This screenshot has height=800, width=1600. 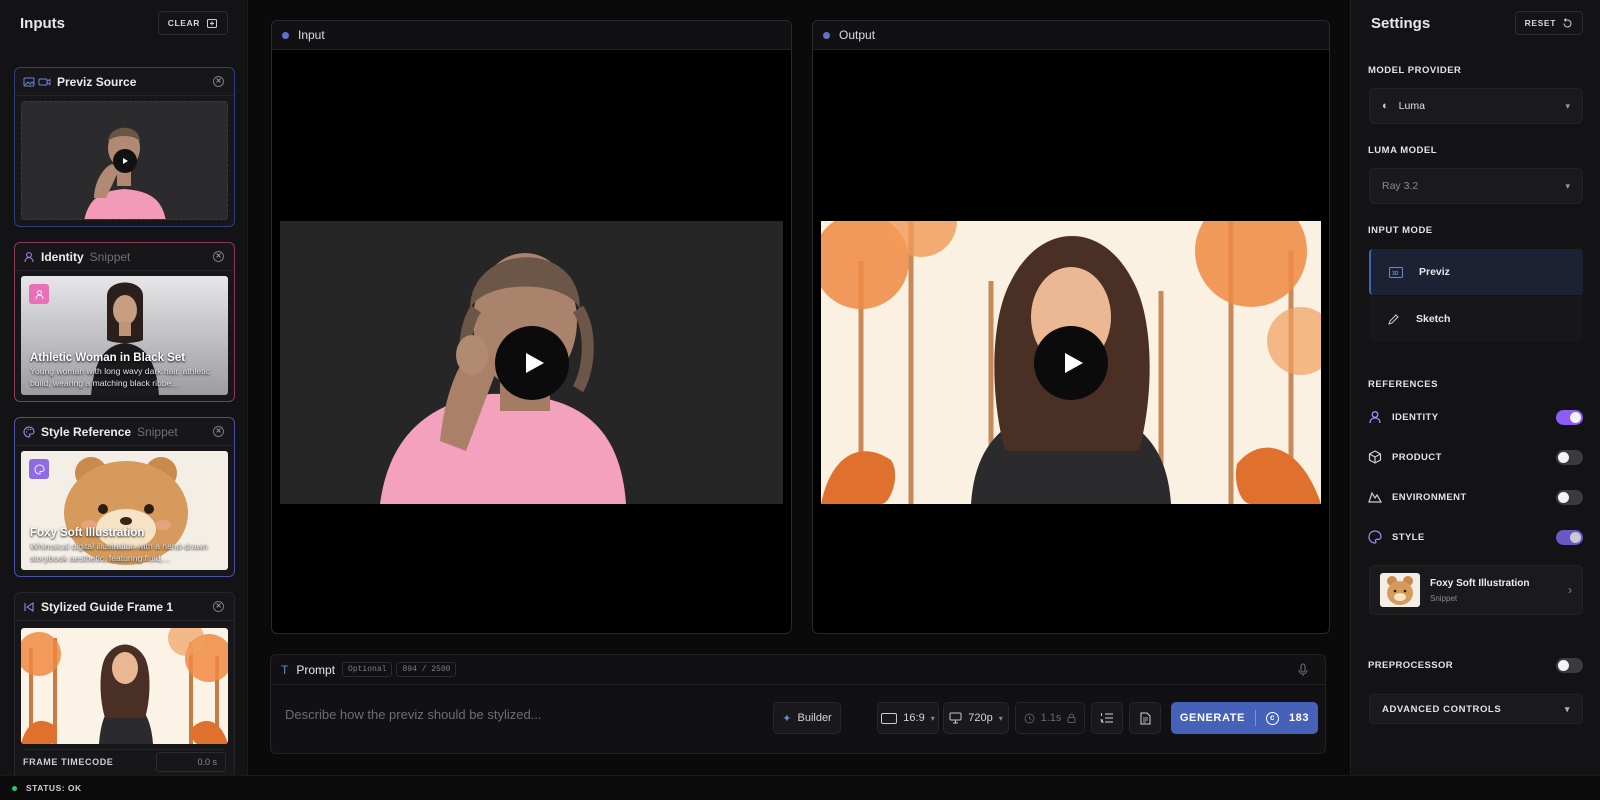 I want to click on status-dot-icon, so click(x=14, y=788).